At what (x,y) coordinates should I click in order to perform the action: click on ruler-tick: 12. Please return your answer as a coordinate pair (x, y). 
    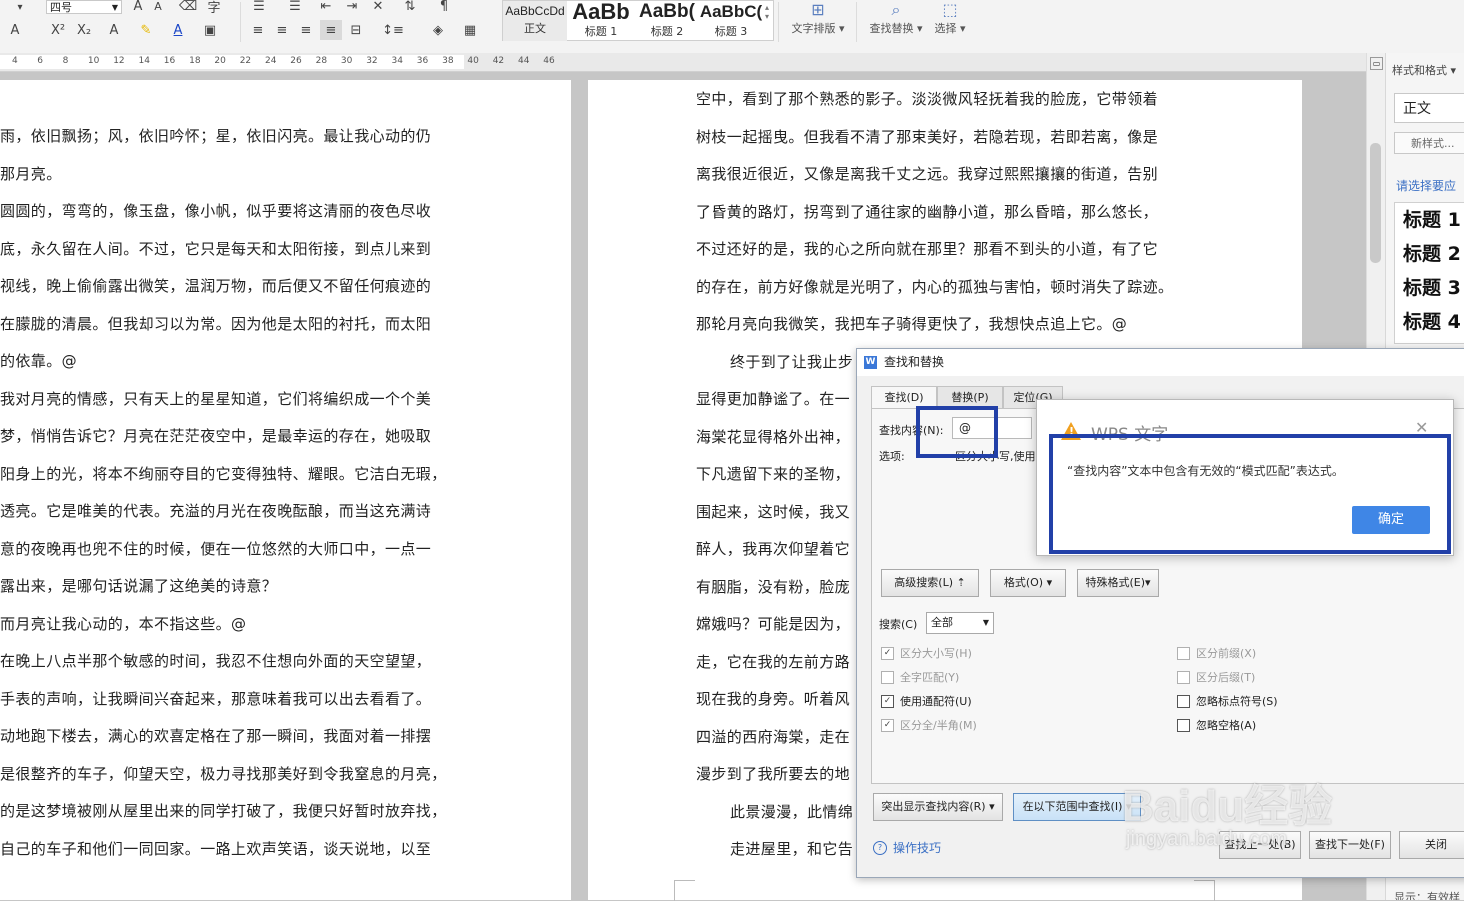
    Looking at the image, I should click on (119, 61).